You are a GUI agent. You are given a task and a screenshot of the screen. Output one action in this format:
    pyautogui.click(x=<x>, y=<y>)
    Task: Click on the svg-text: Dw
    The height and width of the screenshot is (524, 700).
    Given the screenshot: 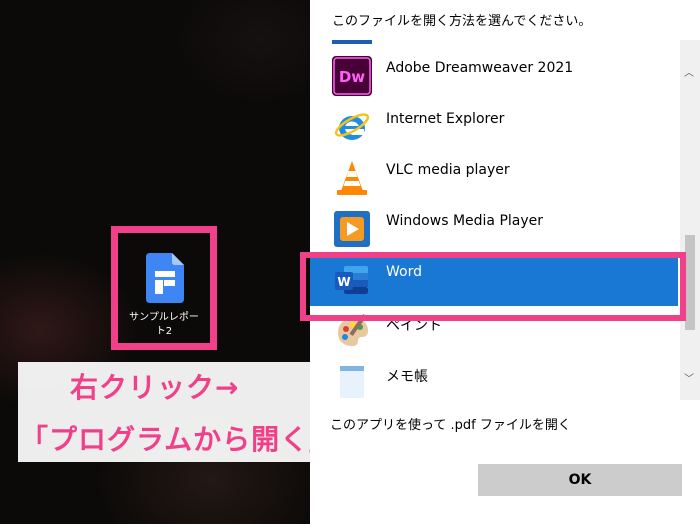 What is the action you would take?
    pyautogui.click(x=352, y=77)
    